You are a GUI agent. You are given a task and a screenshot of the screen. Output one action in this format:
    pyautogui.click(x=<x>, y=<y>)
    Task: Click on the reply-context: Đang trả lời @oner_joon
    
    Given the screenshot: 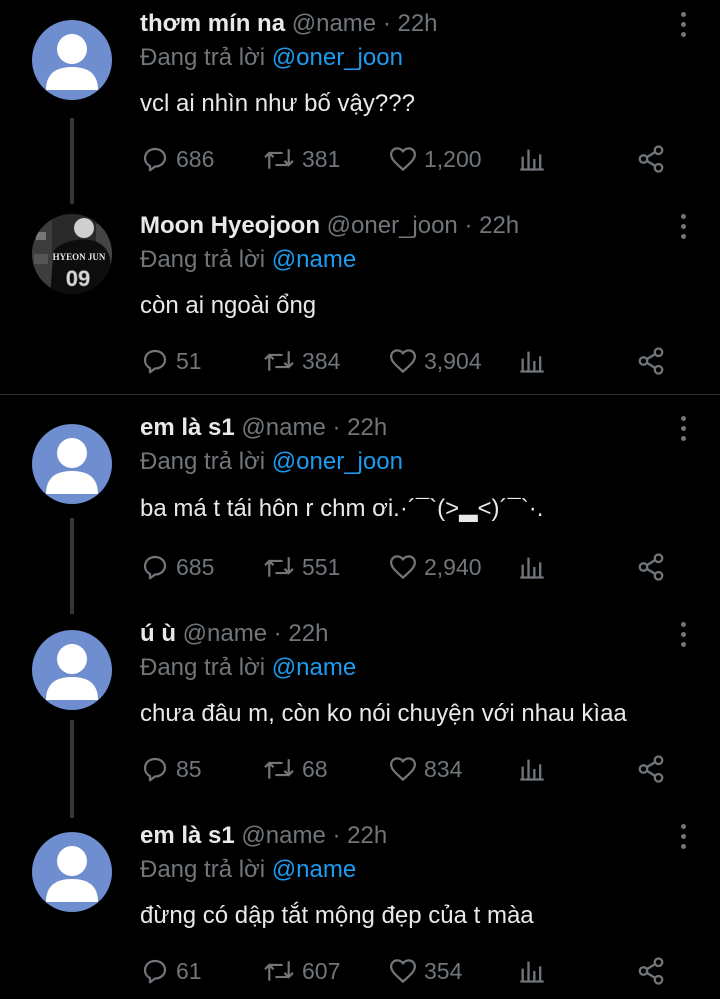 What is the action you would take?
    pyautogui.click(x=271, y=58)
    